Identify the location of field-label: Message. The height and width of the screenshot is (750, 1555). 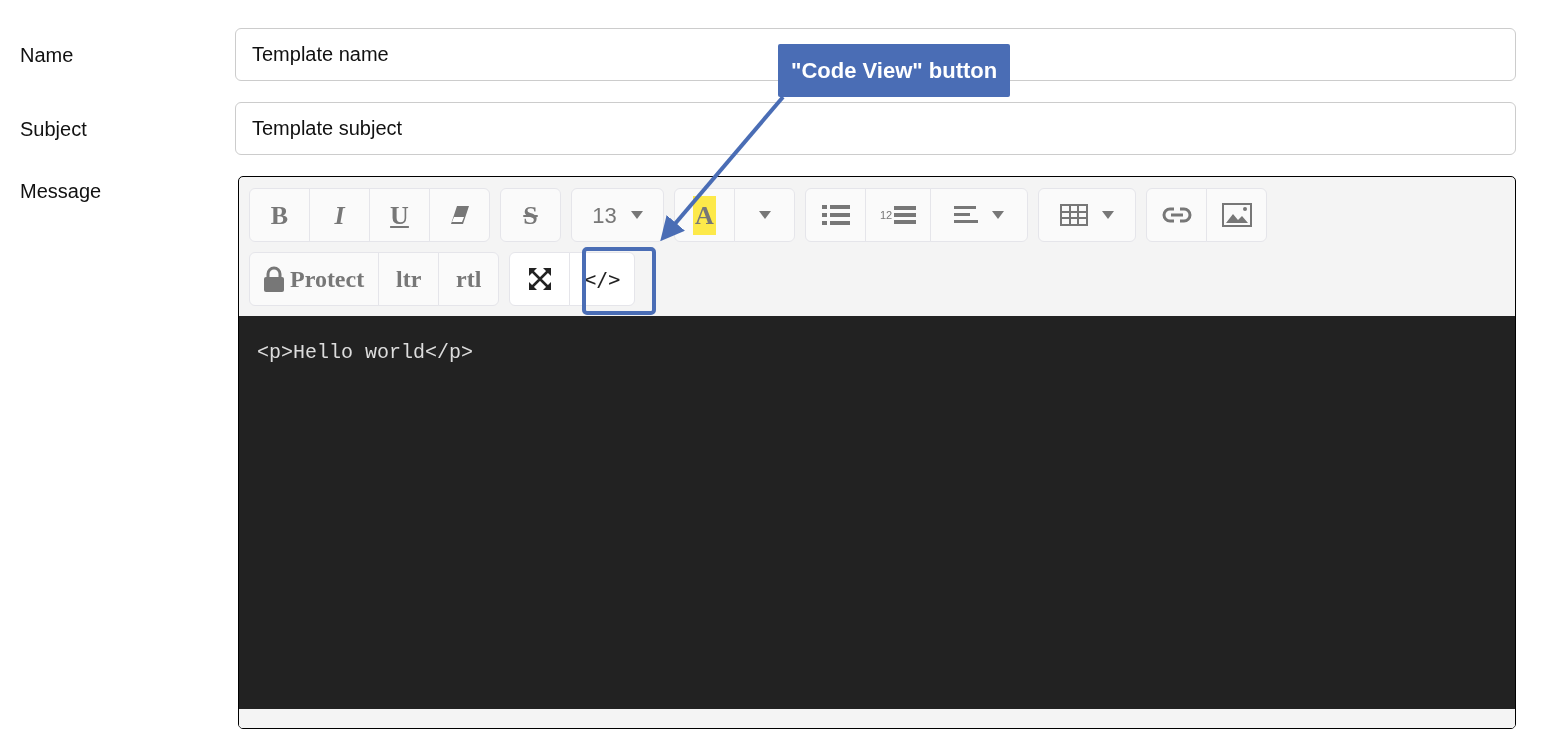
(61, 191).